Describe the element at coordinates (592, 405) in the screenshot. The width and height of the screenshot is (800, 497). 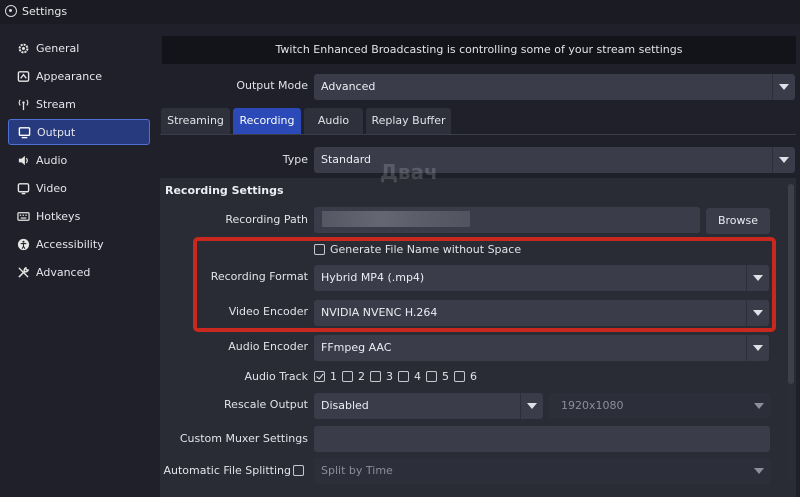
I see `rescale-resolution-value: 1920x1080` at that location.